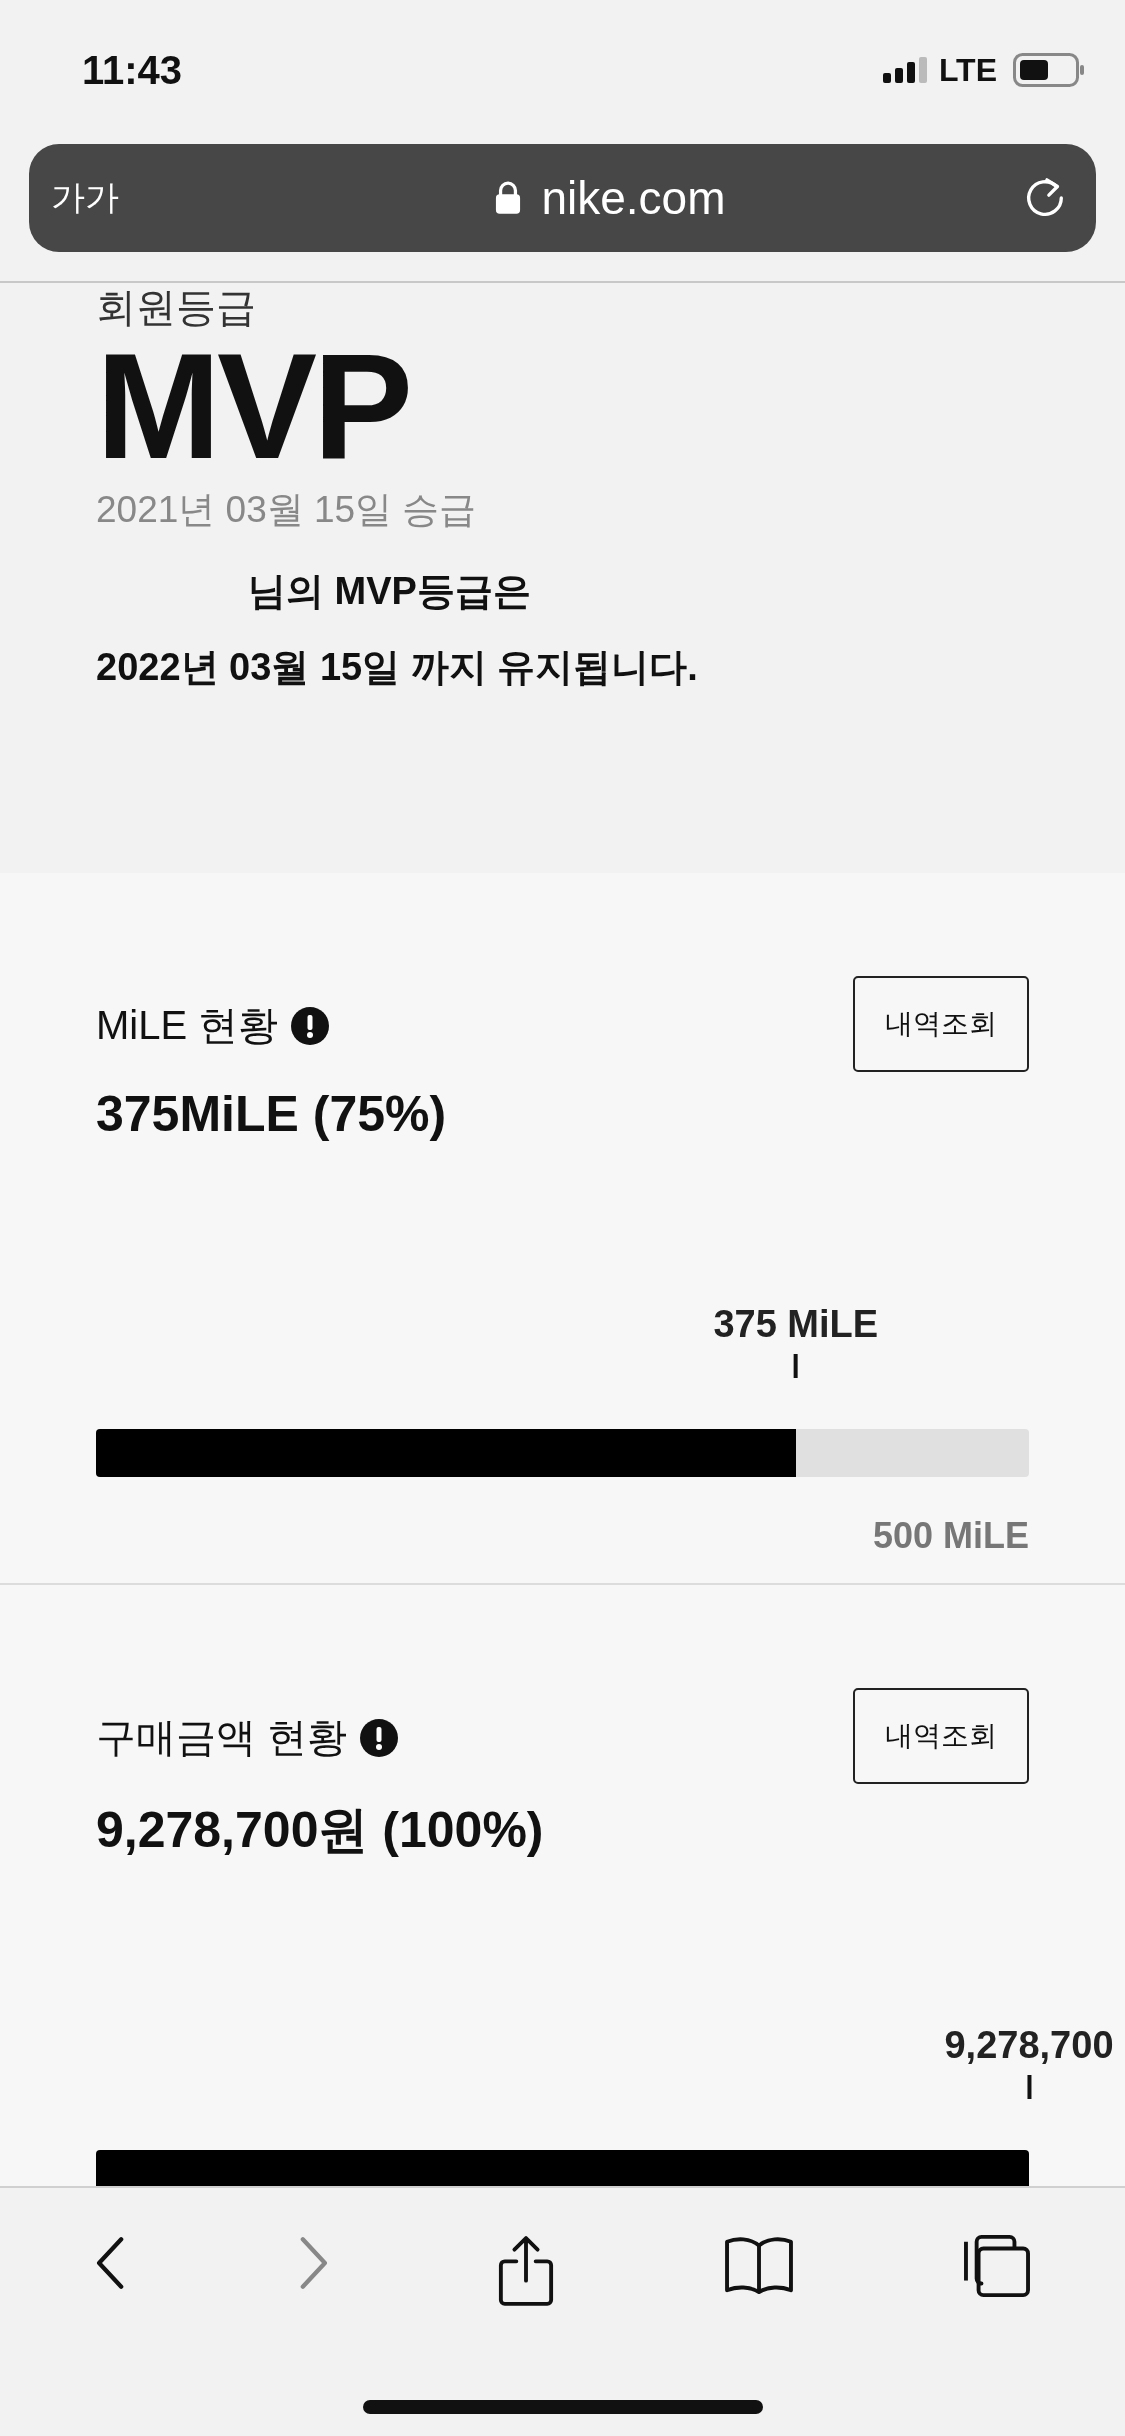  What do you see at coordinates (320, 1830) in the screenshot?
I see `amount-value: 9,278,700원 (100%)` at bounding box center [320, 1830].